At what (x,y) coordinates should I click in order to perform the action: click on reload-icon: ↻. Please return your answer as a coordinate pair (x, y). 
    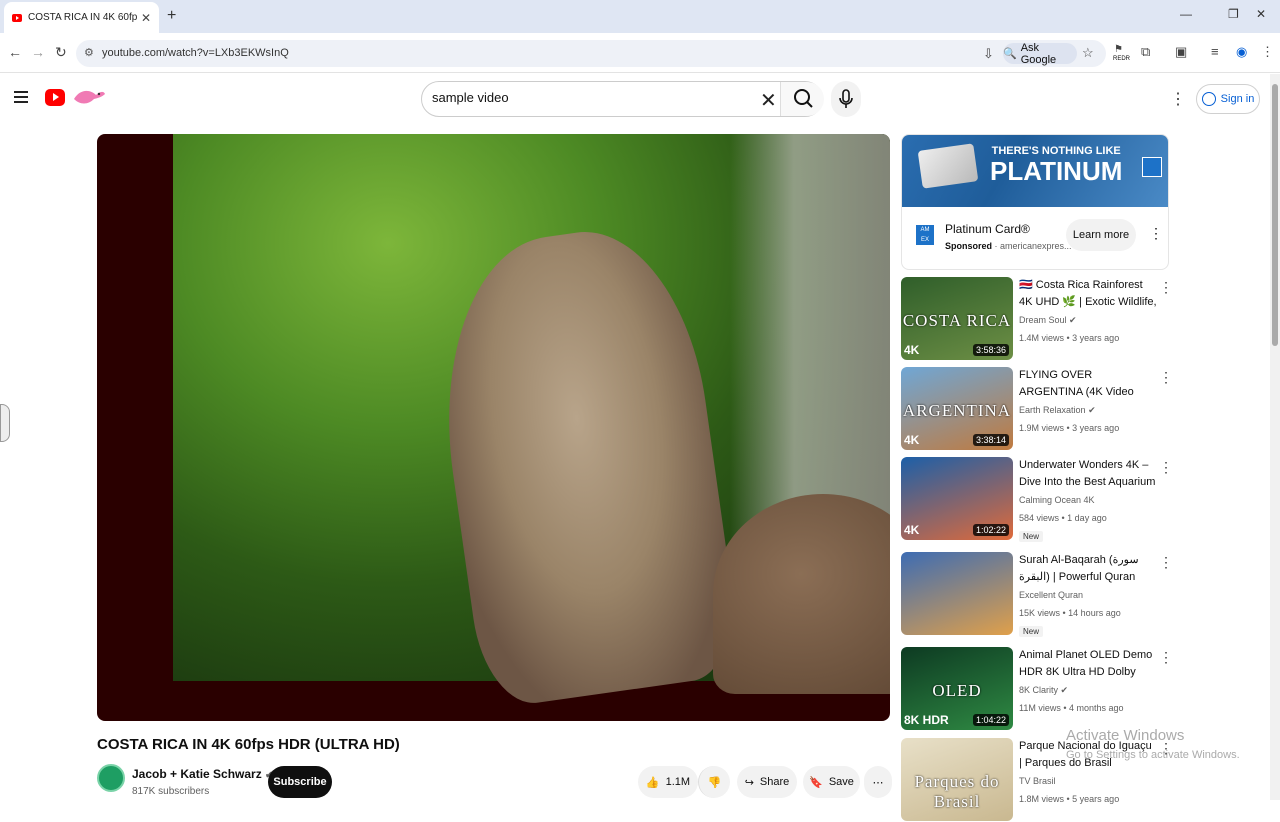
    Looking at the image, I should click on (61, 52).